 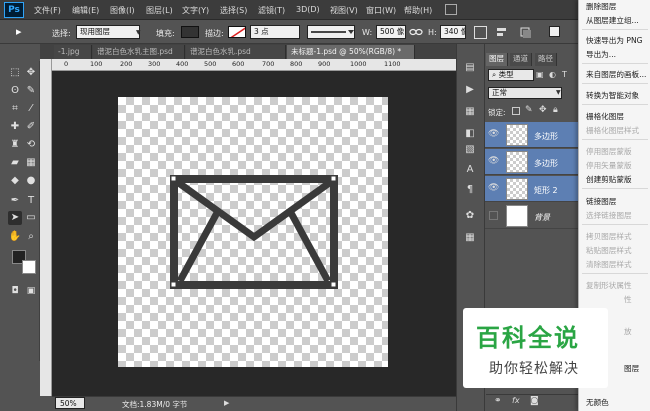 I want to click on path-arrangement-icon, so click(x=525, y=32).